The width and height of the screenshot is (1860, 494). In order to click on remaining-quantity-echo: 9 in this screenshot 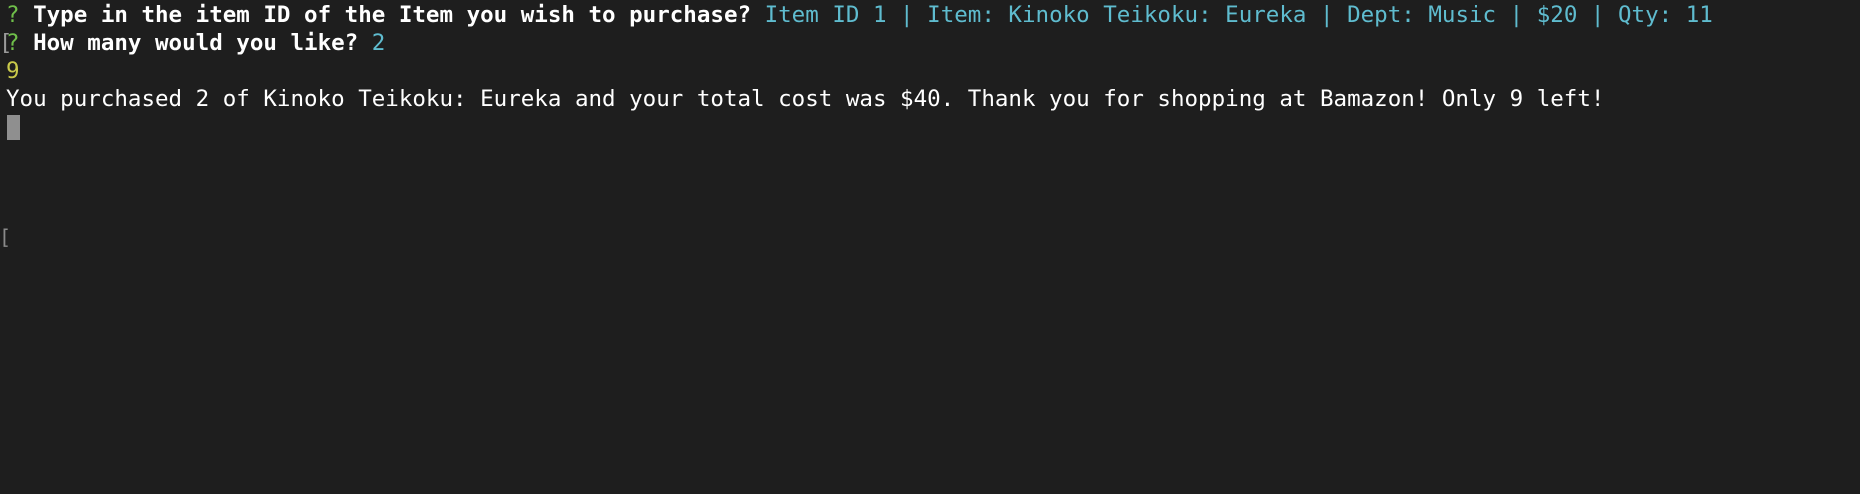, I will do `click(13, 71)`.